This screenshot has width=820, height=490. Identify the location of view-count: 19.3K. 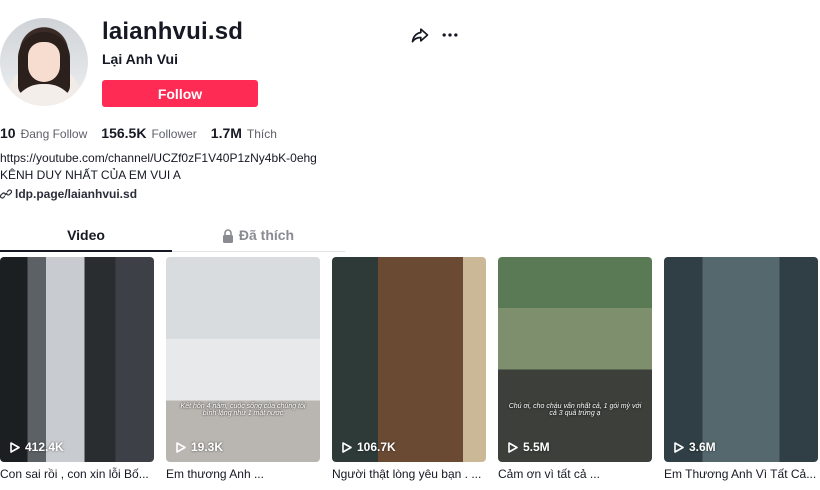
(199, 447).